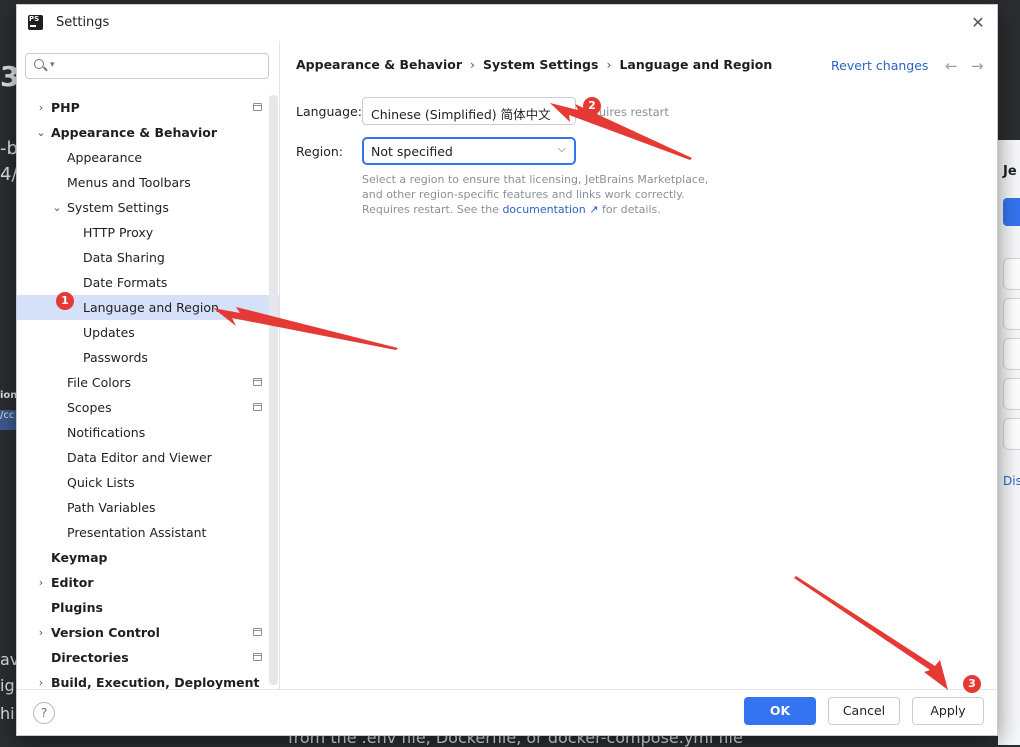 The width and height of the screenshot is (1020, 747). Describe the element at coordinates (273, 390) in the screenshot. I see `tree-scrollbar` at that location.